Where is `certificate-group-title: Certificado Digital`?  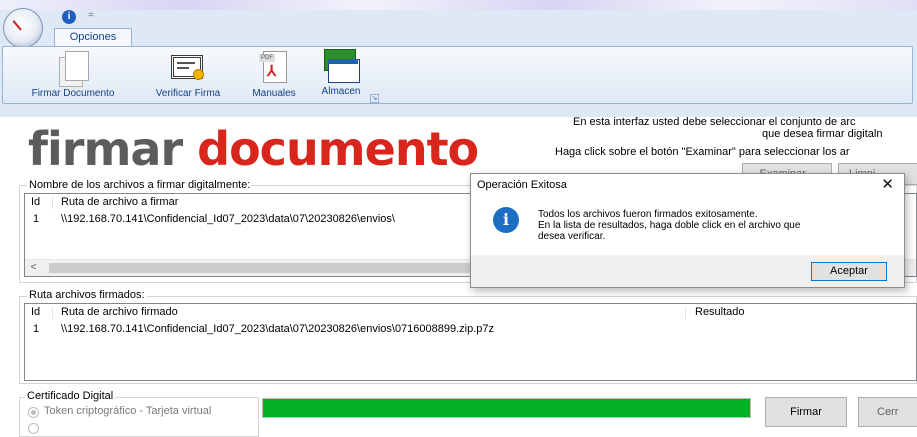
certificate-group-title: Certificado Digital is located at coordinates (70, 396).